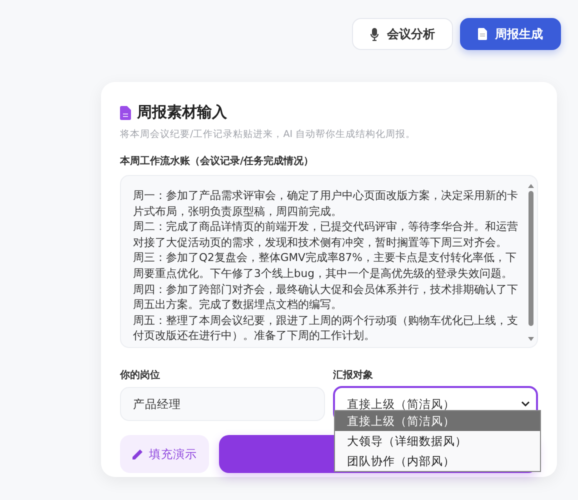 The width and height of the screenshot is (578, 500). What do you see at coordinates (437, 421) in the screenshot?
I see `dropdown-option: 直接上级（简洁风）` at bounding box center [437, 421].